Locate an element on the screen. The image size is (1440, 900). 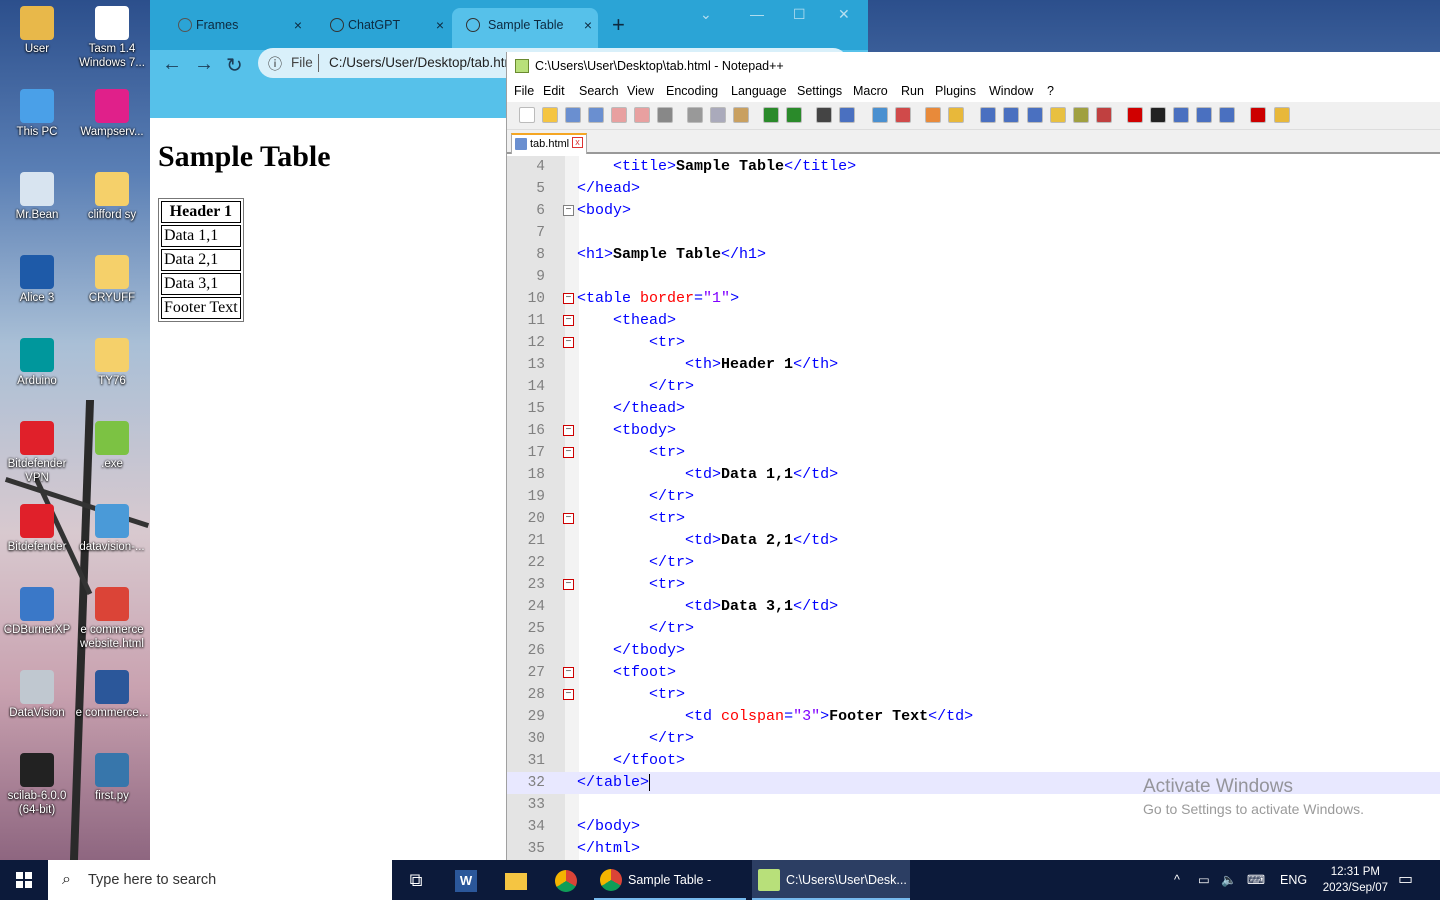
play-macro-icon is located at coordinates (1181, 115).